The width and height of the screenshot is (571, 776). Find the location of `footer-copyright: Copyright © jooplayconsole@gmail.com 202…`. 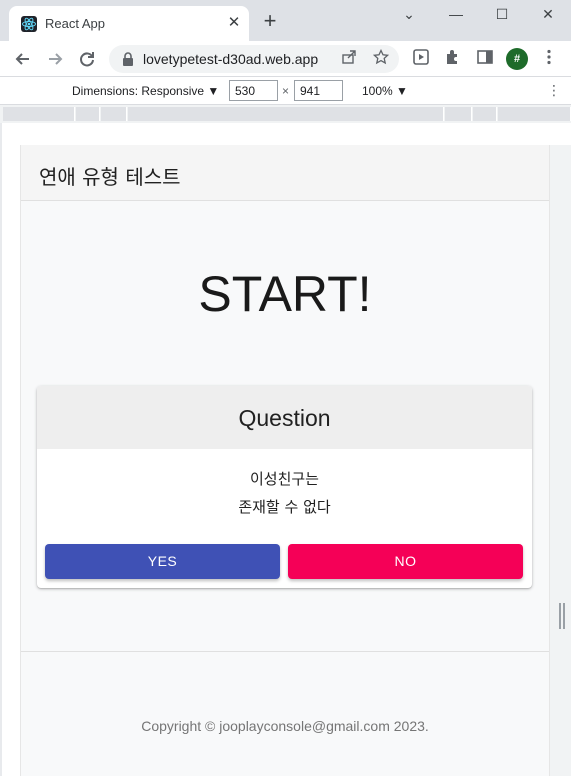

footer-copyright: Copyright © jooplayconsole@gmail.com 202… is located at coordinates (285, 726).